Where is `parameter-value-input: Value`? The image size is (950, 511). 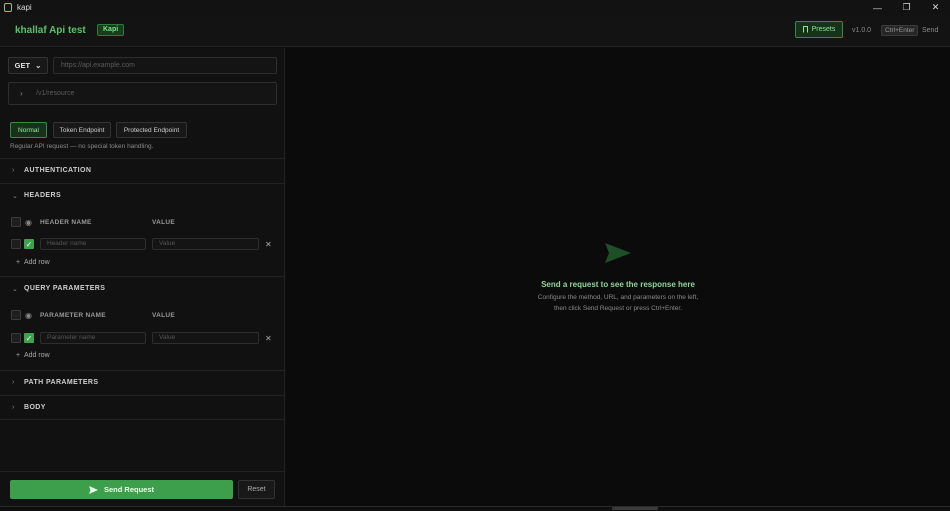
parameter-value-input: Value is located at coordinates (205, 338).